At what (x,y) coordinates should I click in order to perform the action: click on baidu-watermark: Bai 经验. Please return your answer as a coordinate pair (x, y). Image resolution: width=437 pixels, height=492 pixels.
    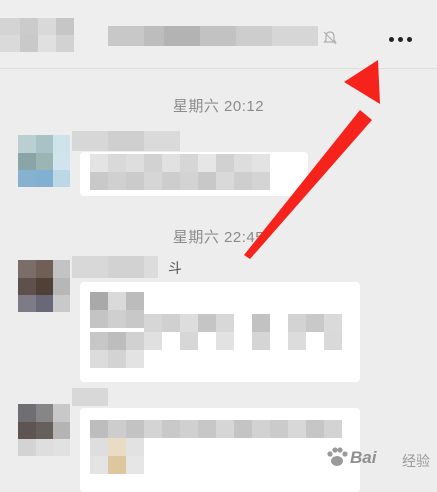
    Looking at the image, I should click on (378, 460).